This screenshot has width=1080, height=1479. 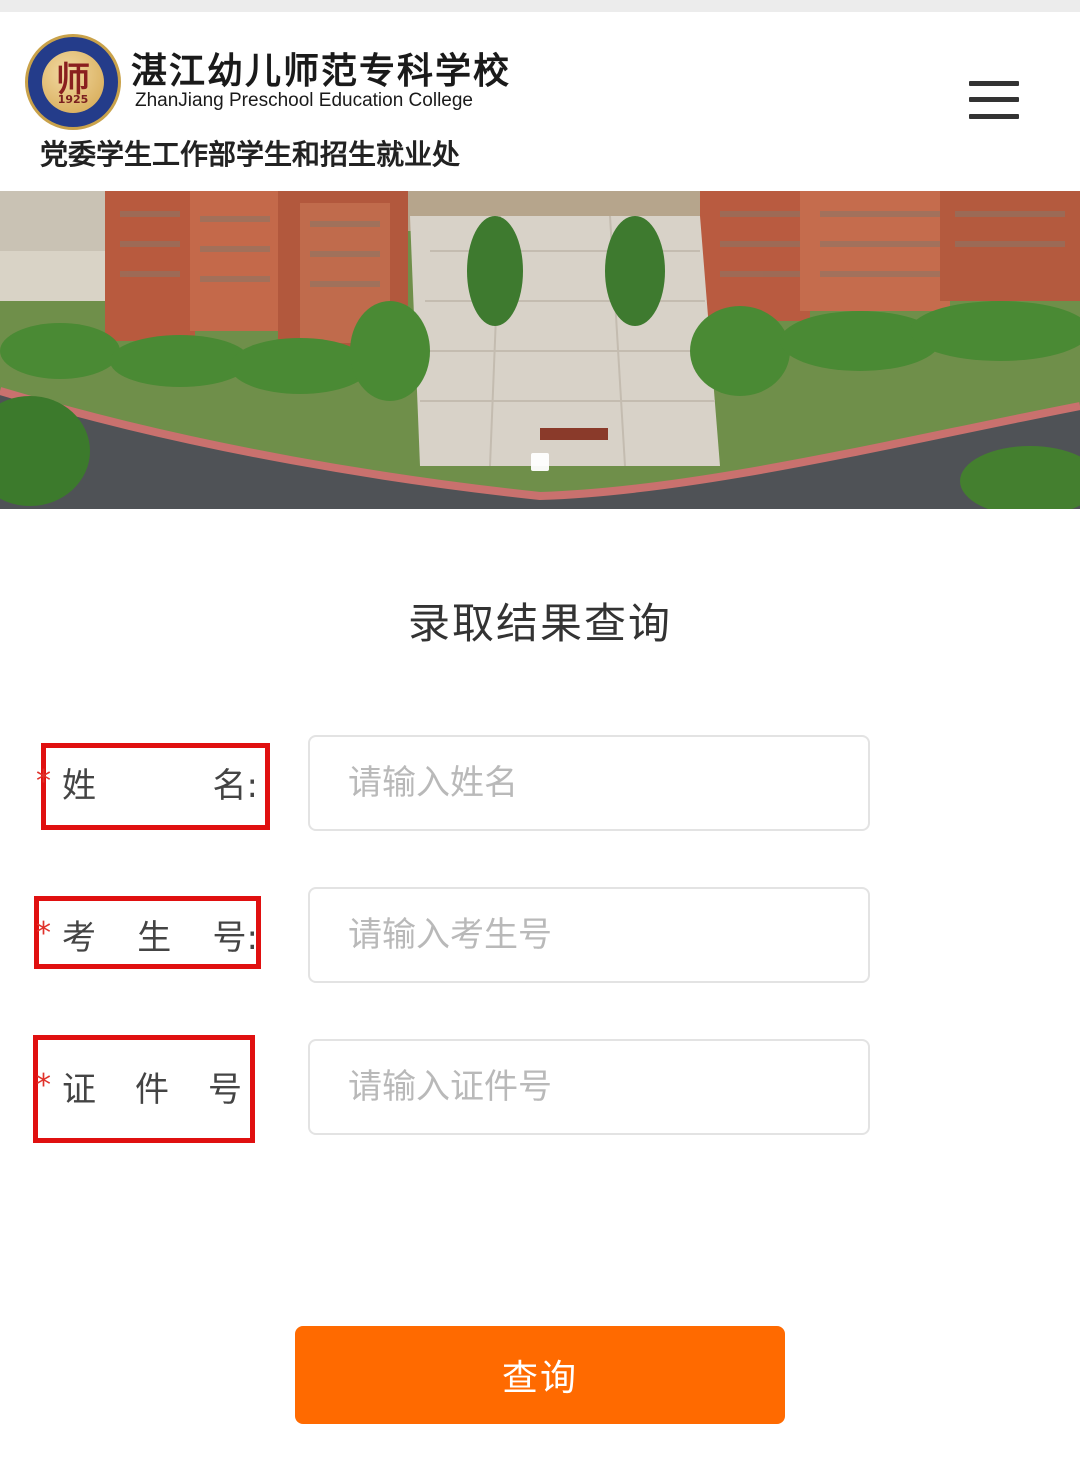 What do you see at coordinates (79, 937) in the screenshot?
I see `label-char: 考` at bounding box center [79, 937].